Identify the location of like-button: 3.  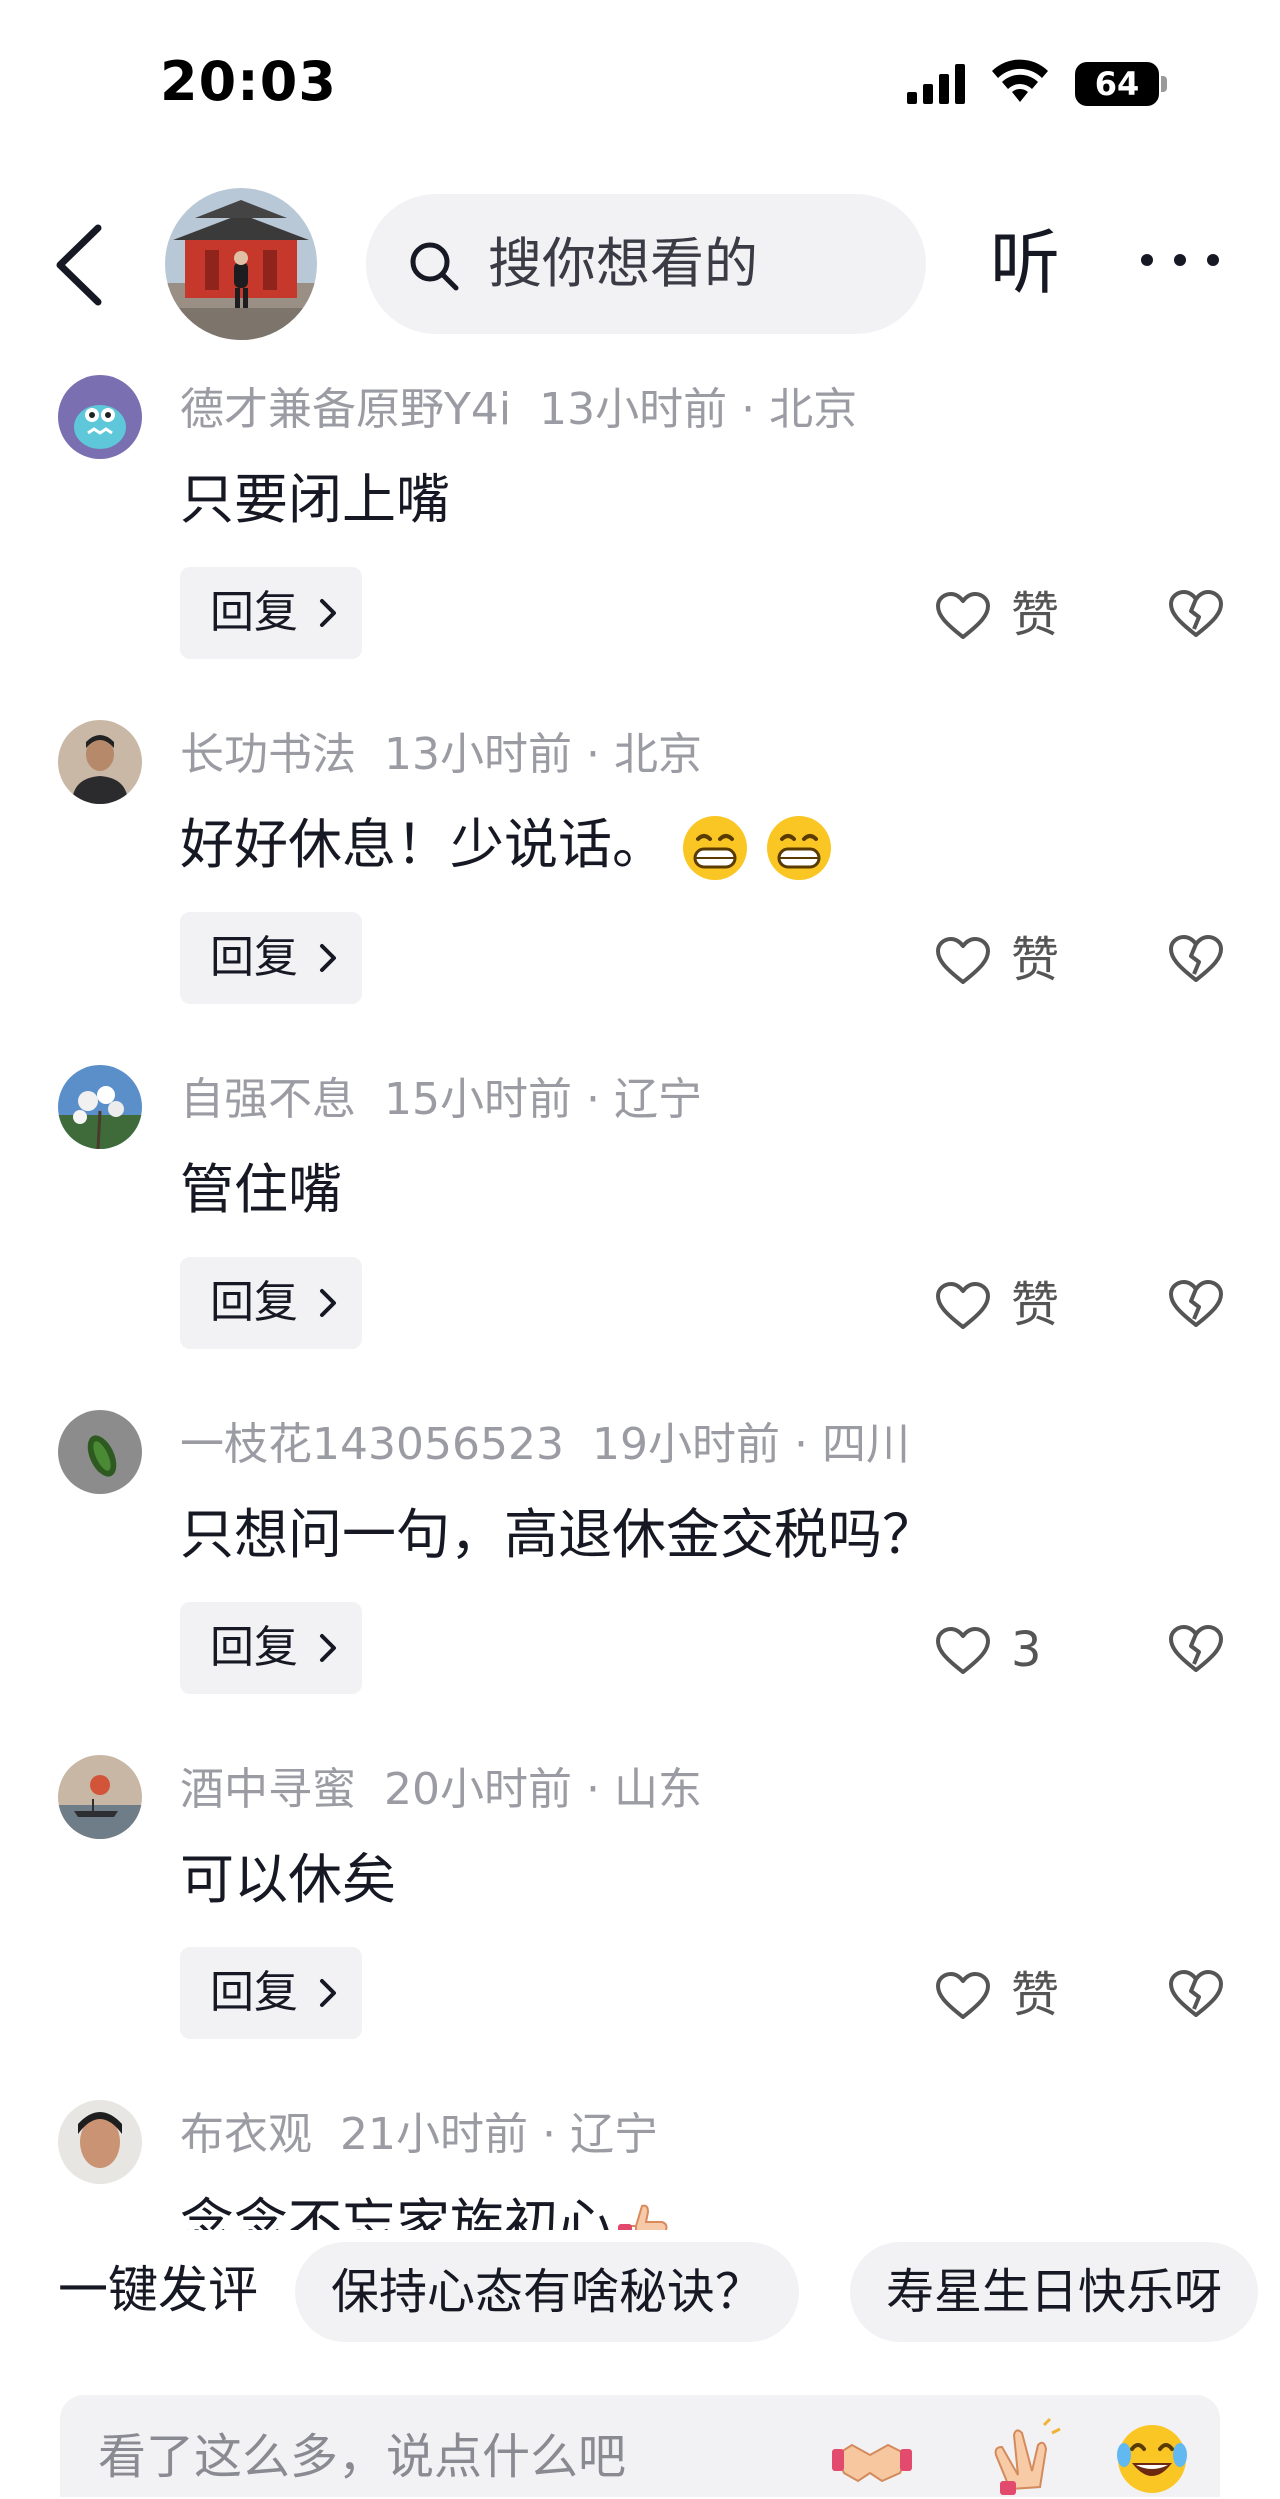
(1010, 1650).